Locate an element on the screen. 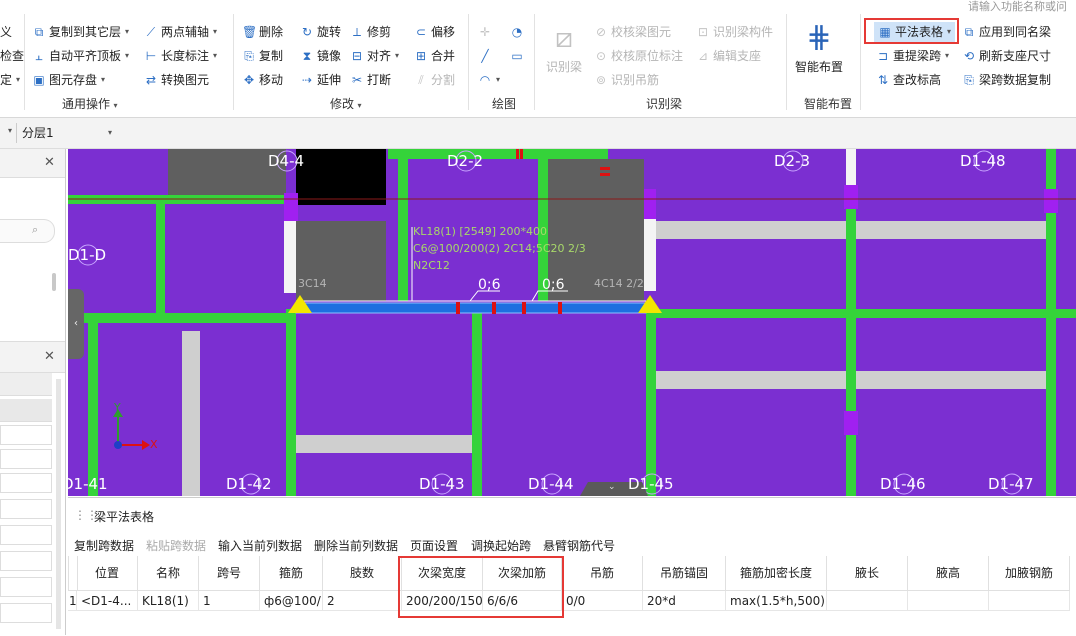  collapse-left-panel-handle: ‹ is located at coordinates (76, 324).